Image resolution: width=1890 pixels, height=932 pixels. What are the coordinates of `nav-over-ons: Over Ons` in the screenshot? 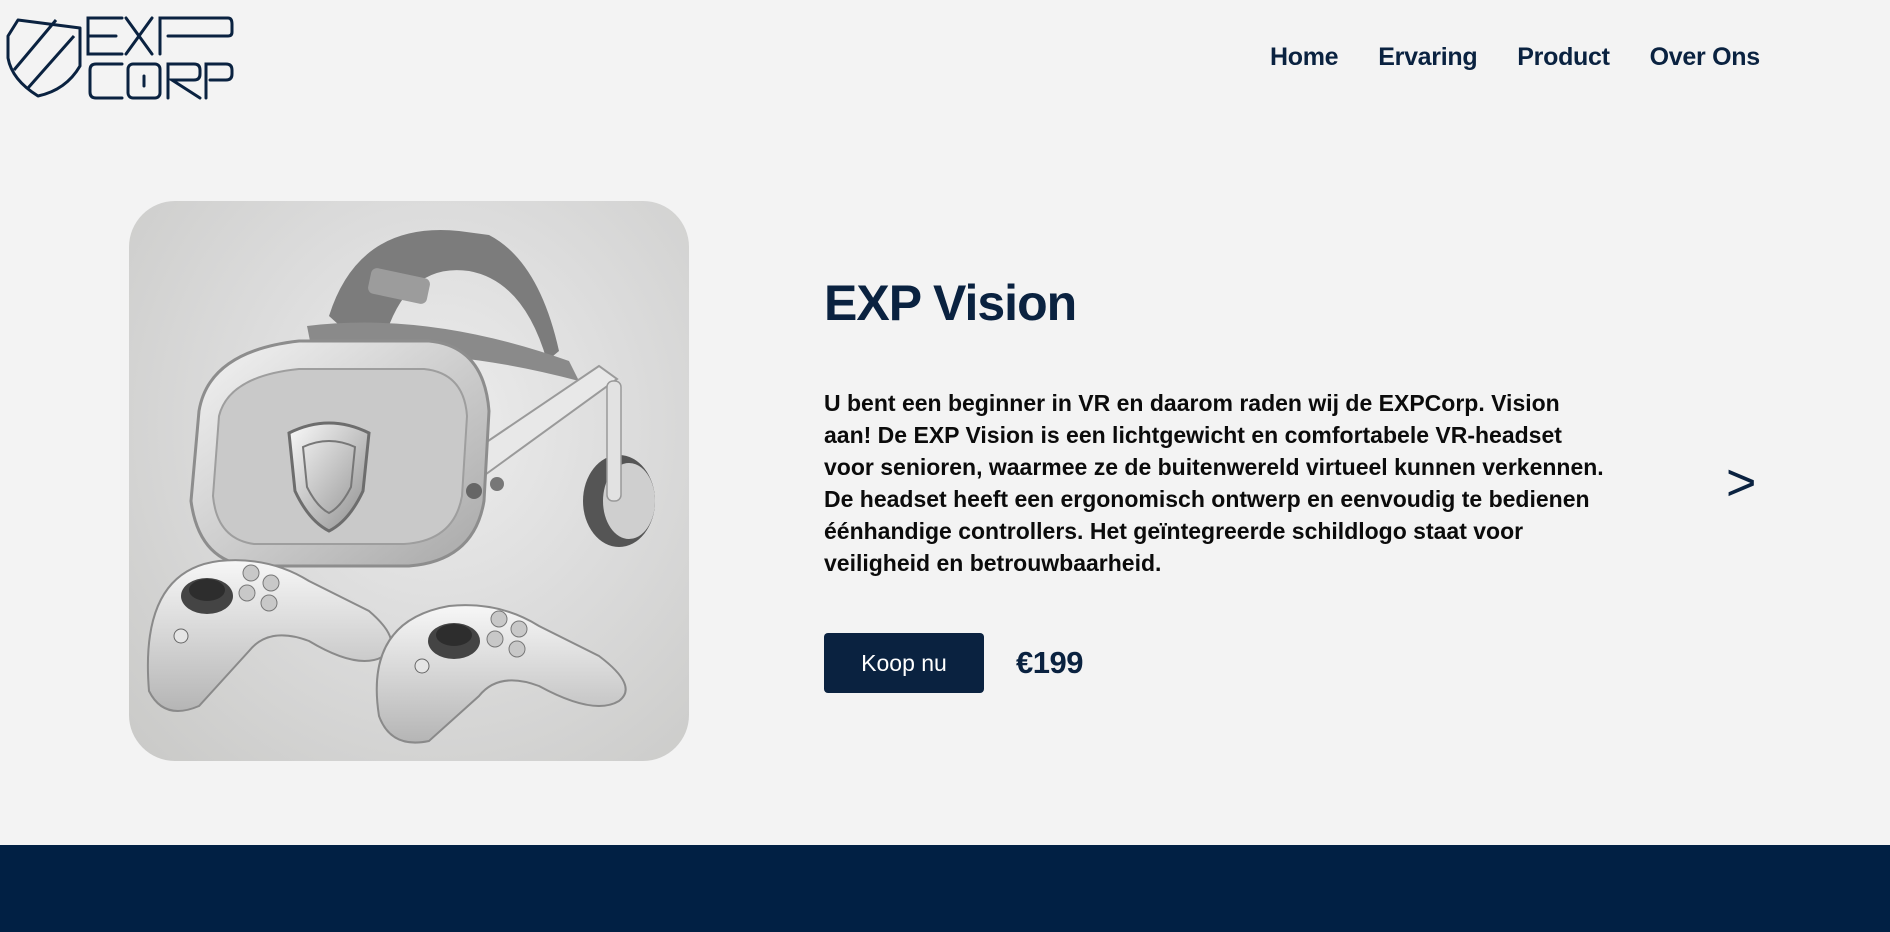 It's located at (1705, 57).